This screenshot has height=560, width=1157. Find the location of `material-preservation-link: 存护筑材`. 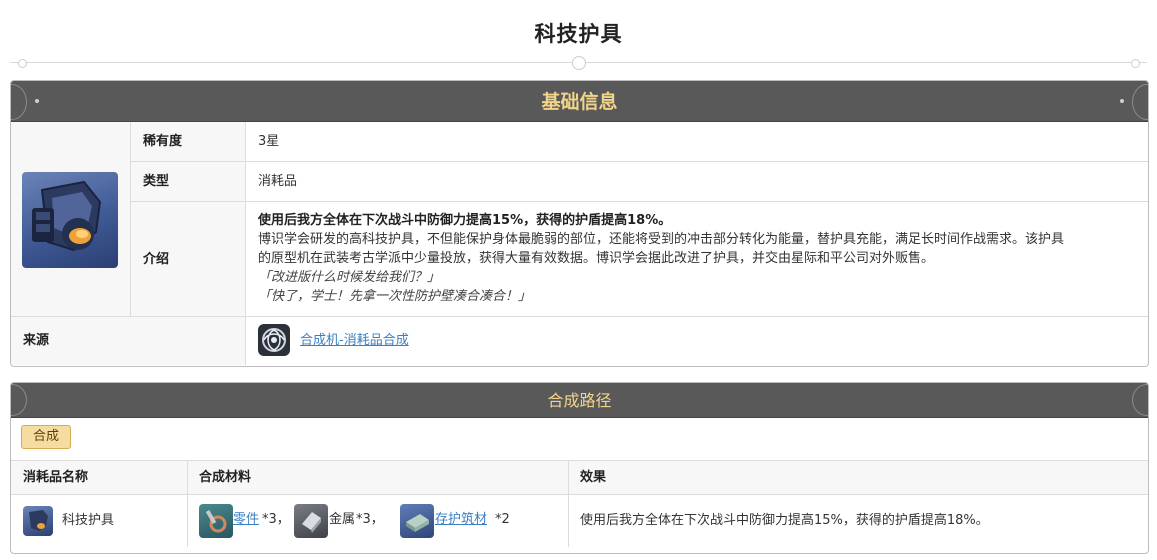

material-preservation-link: 存护筑材 is located at coordinates (461, 520).